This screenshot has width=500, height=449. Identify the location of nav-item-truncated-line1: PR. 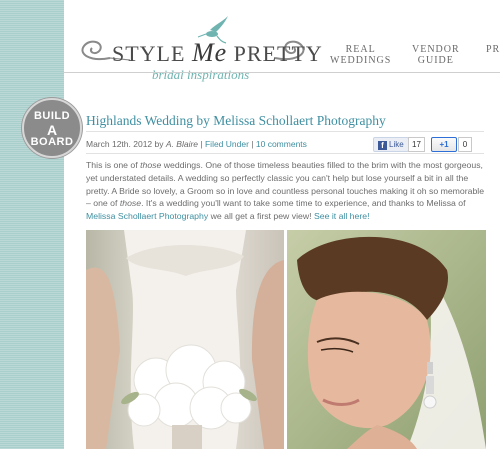
(493, 49).